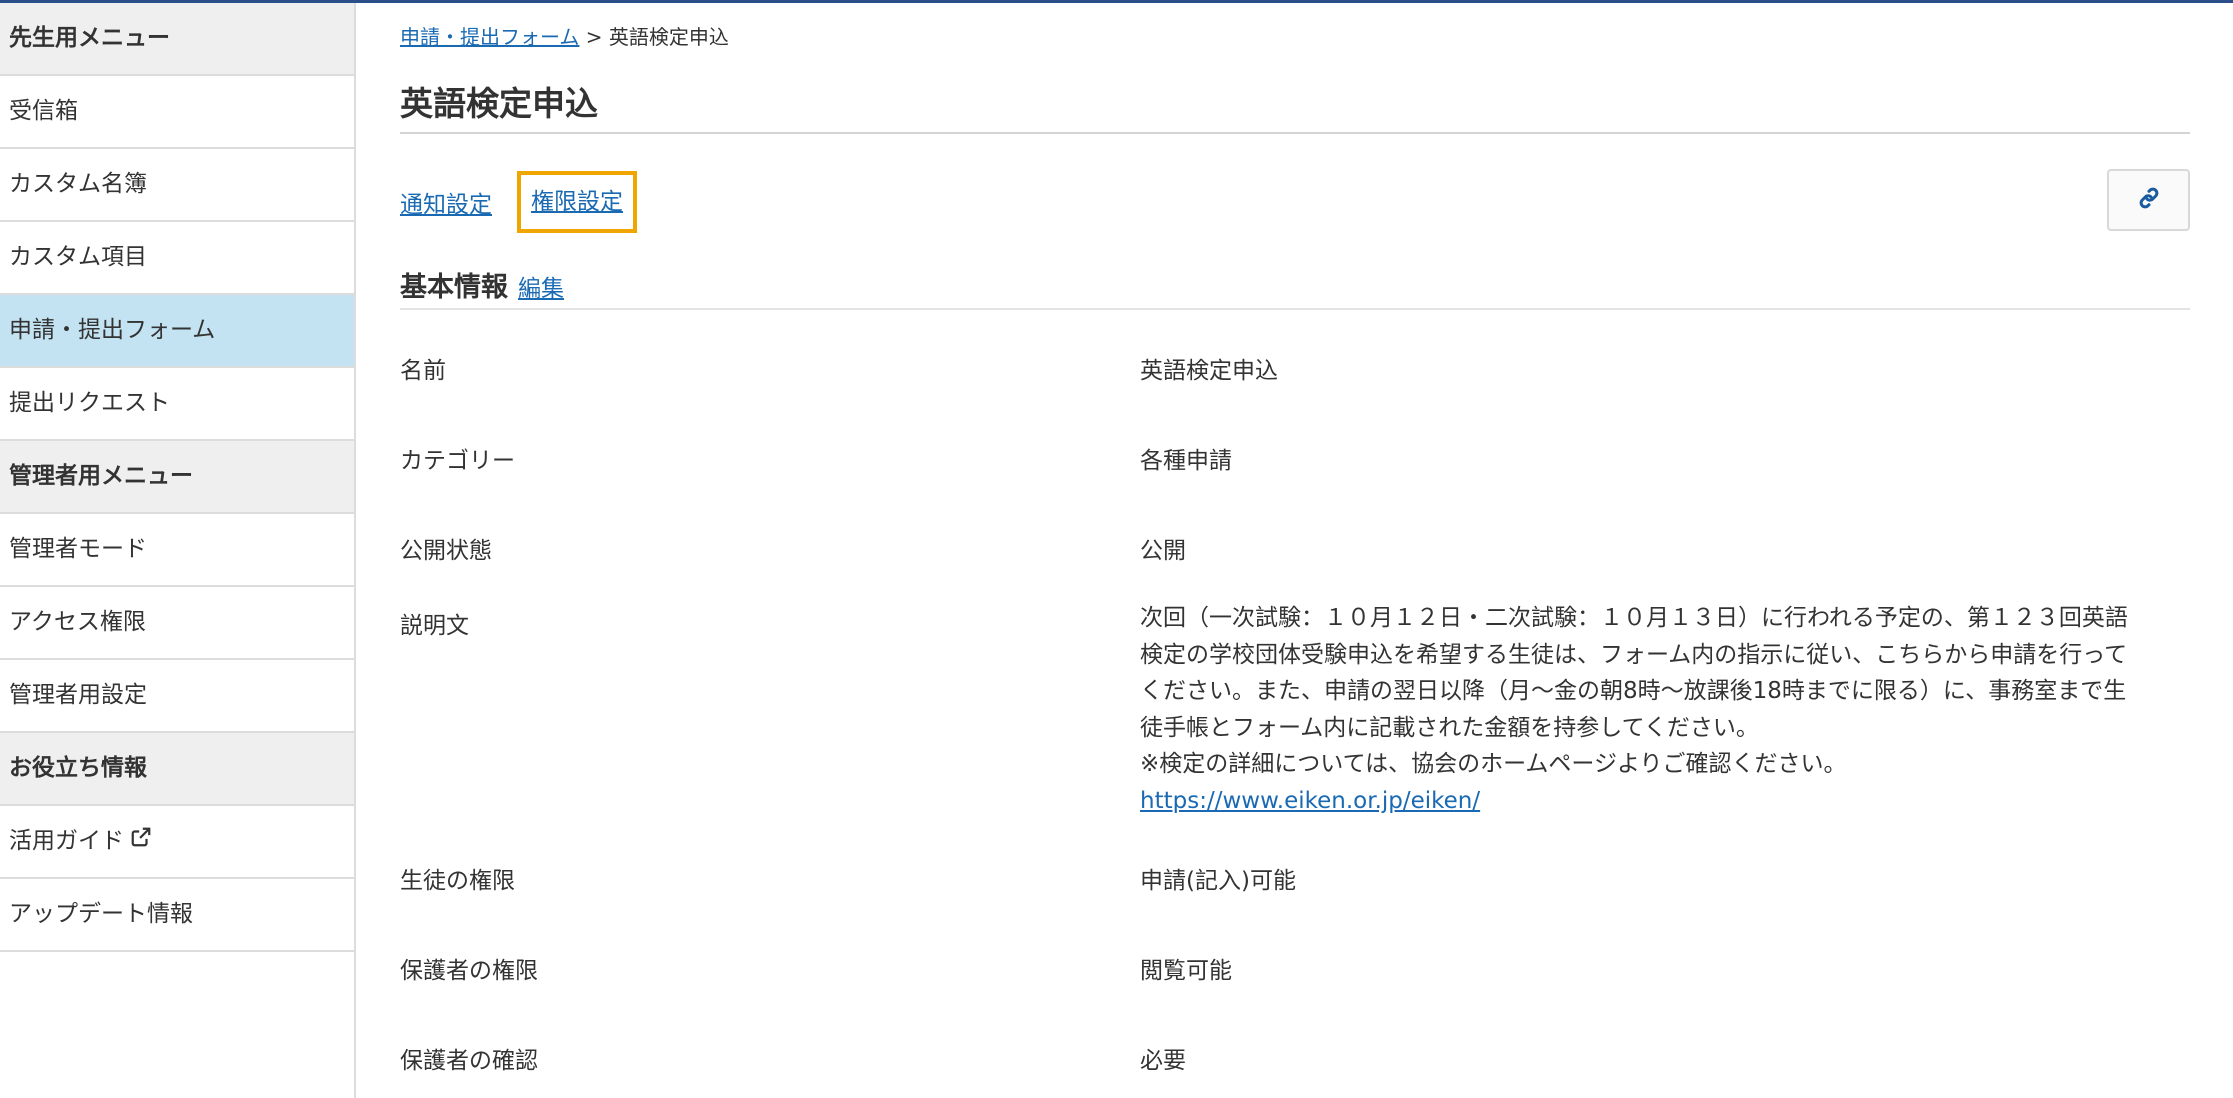  I want to click on sidebar-item-inbox: 受信箱, so click(177, 112).